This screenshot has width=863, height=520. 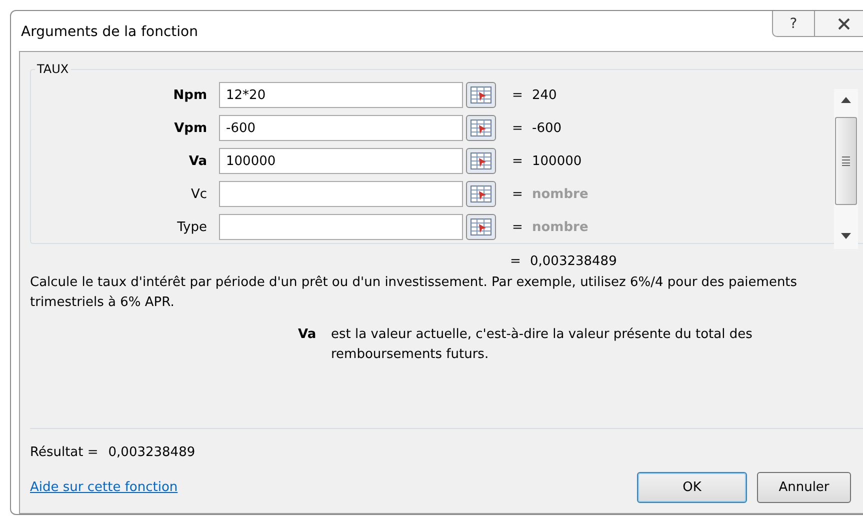 What do you see at coordinates (192, 227) in the screenshot?
I see `argument-label: Type` at bounding box center [192, 227].